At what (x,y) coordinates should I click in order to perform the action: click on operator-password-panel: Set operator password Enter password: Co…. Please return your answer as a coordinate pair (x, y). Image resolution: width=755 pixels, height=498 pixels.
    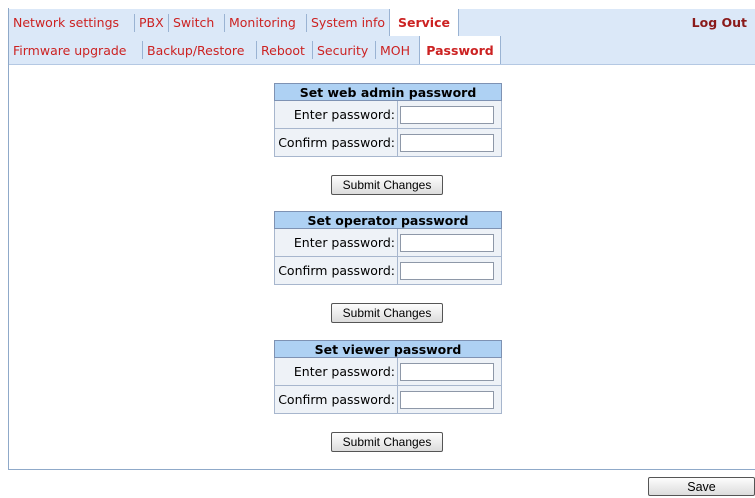
    Looking at the image, I should click on (388, 248).